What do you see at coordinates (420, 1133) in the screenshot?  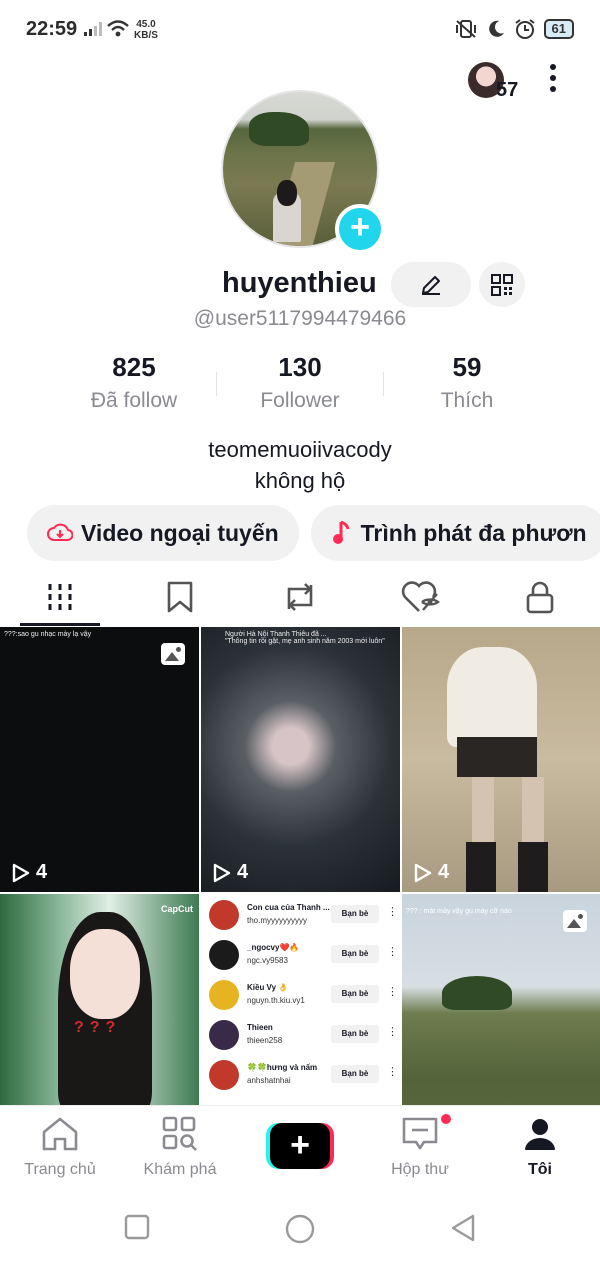 I see `inbox-icon` at bounding box center [420, 1133].